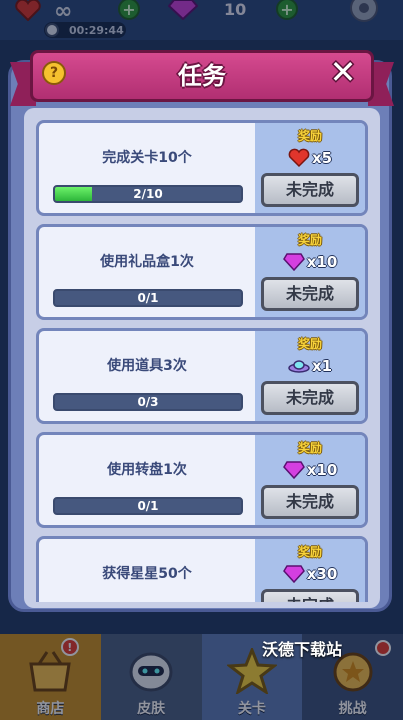 This screenshot has height=720, width=403. Describe the element at coordinates (235, 9) in the screenshot. I see `gem-count: 10` at that location.